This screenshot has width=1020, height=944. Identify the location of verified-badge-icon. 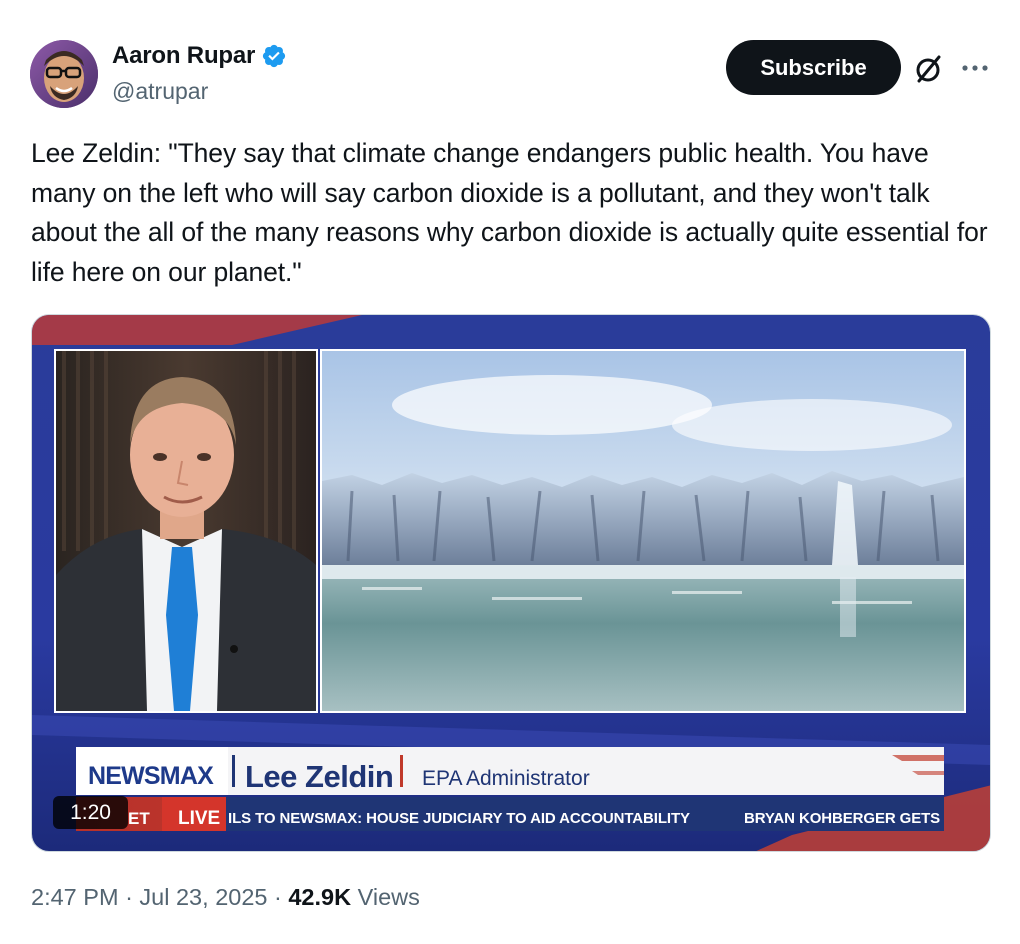
(274, 56).